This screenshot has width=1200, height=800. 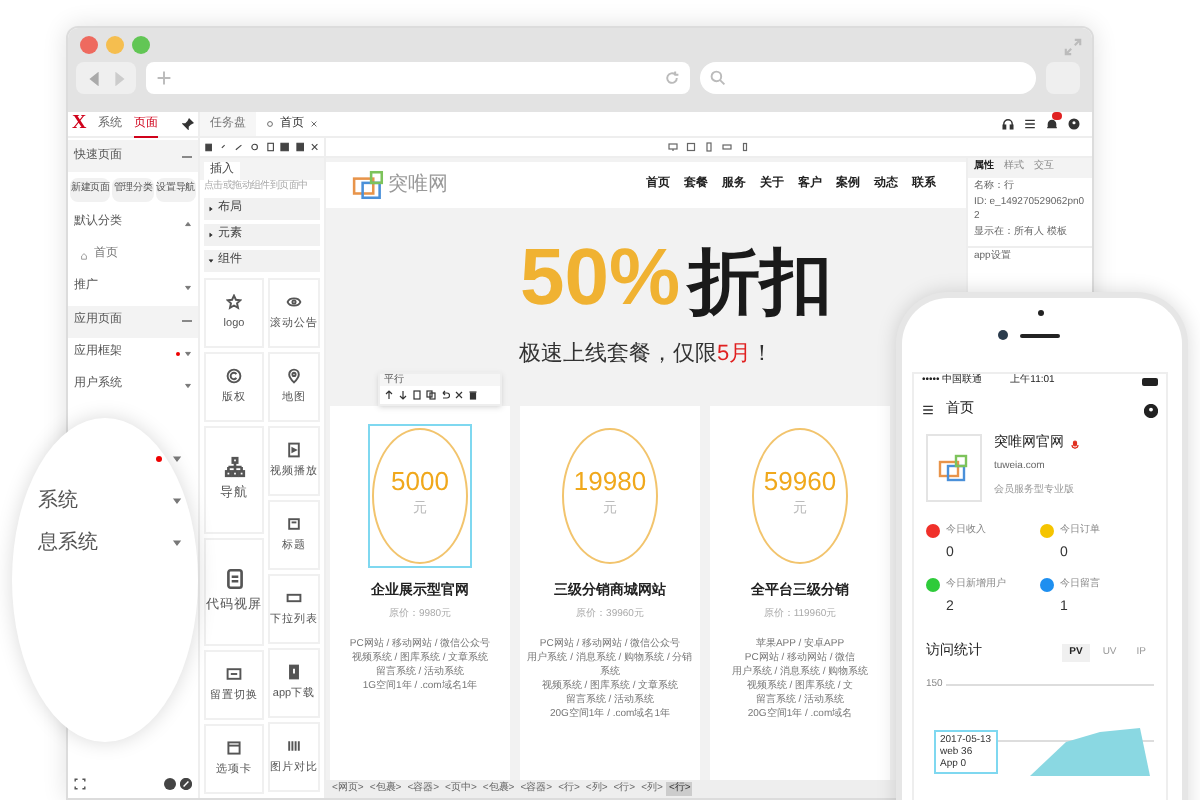 I want to click on hero-title: 折扣, so click(x=760, y=282).